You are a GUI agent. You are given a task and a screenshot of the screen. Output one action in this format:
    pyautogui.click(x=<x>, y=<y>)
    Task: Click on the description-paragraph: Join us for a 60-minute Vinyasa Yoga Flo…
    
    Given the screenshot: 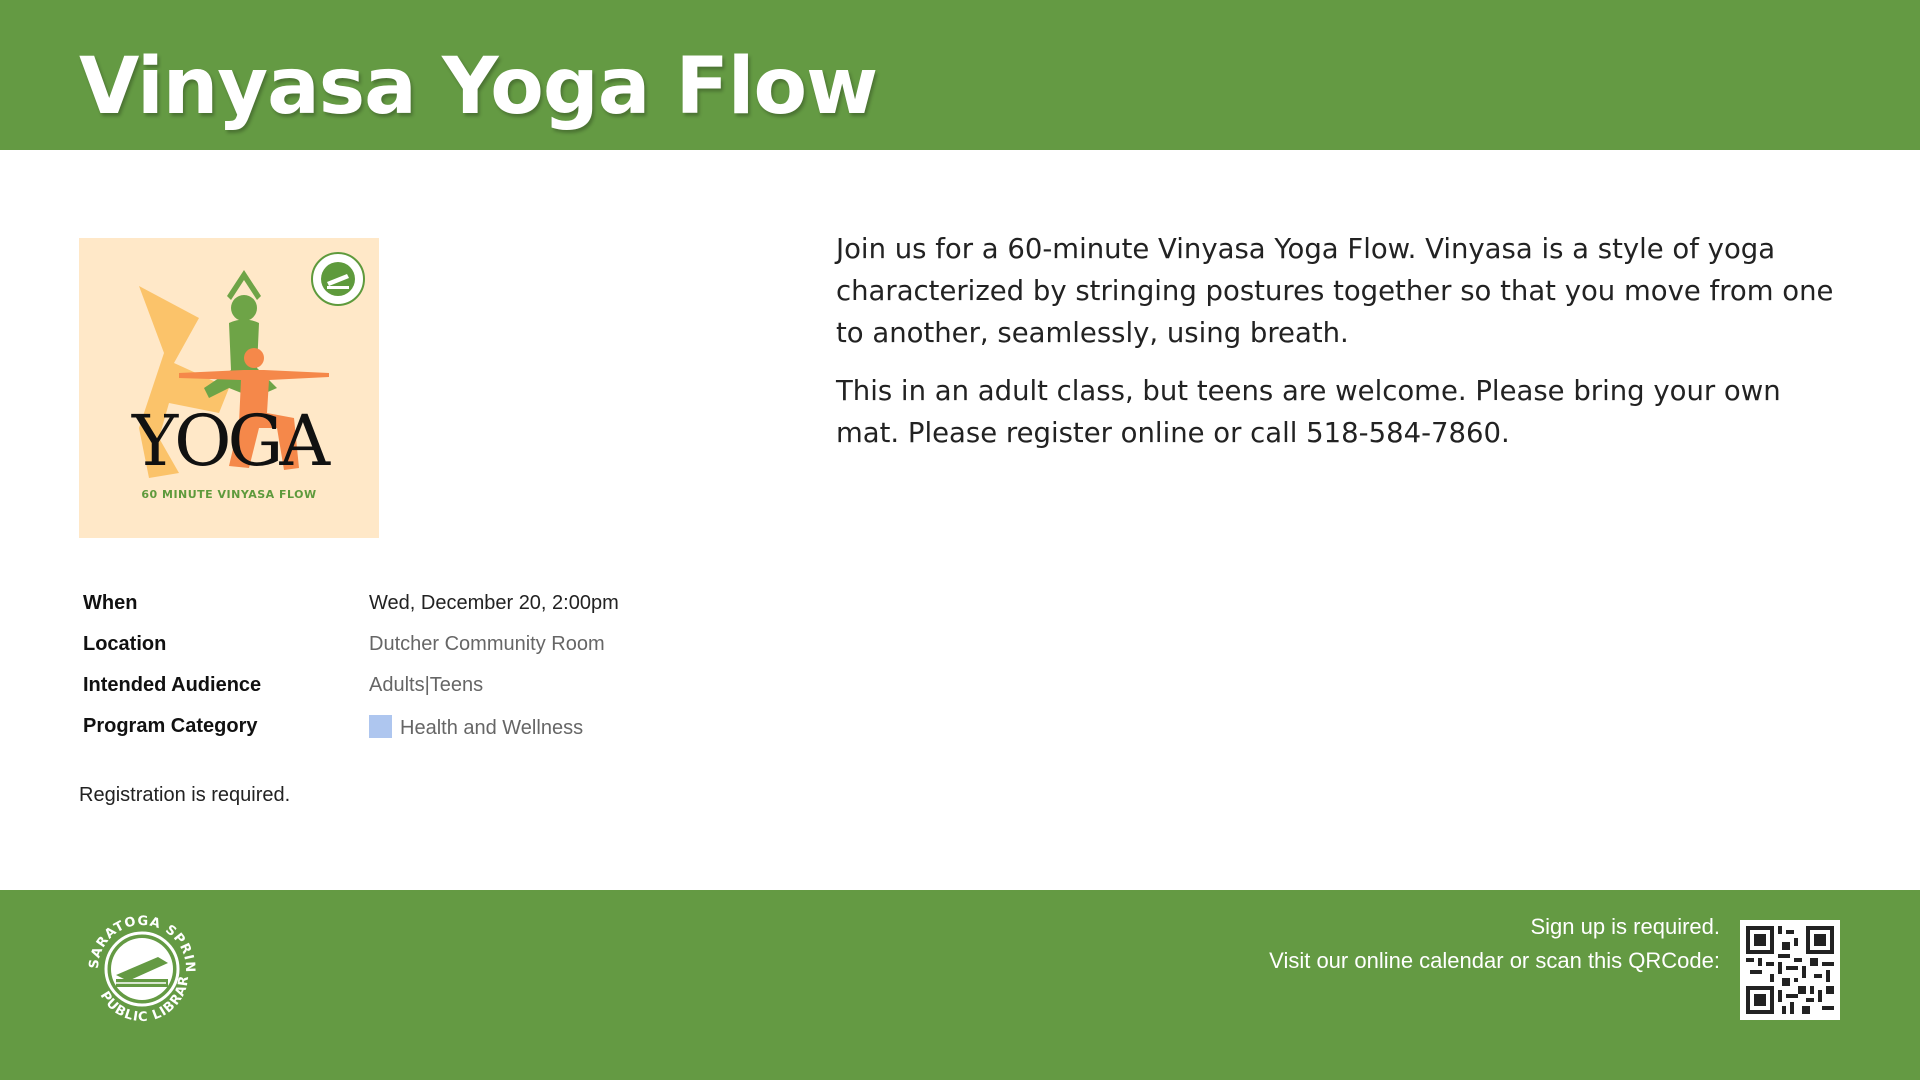 What is the action you would take?
    pyautogui.click(x=1335, y=291)
    